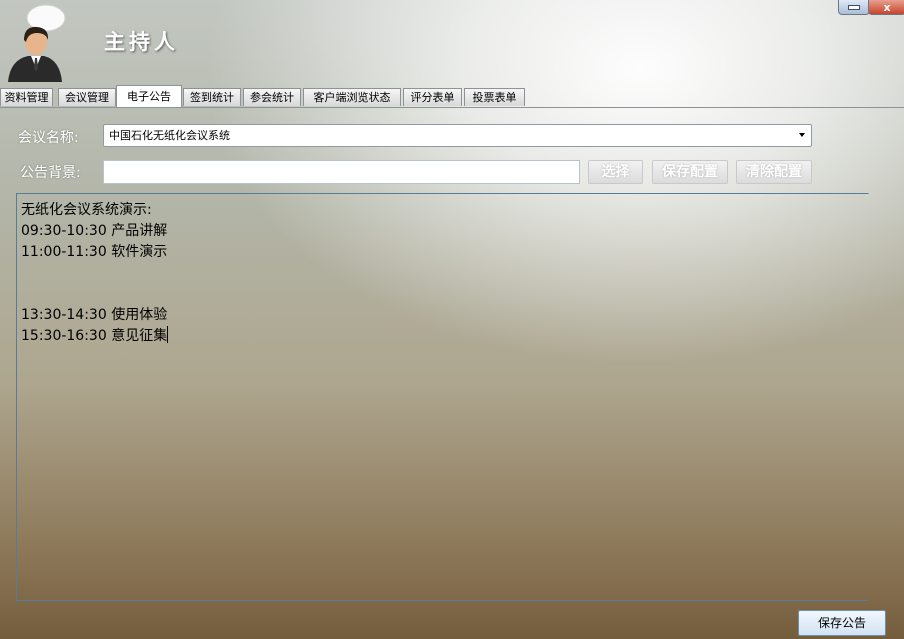 The image size is (904, 639). I want to click on choose-button: 选择, so click(615, 172).